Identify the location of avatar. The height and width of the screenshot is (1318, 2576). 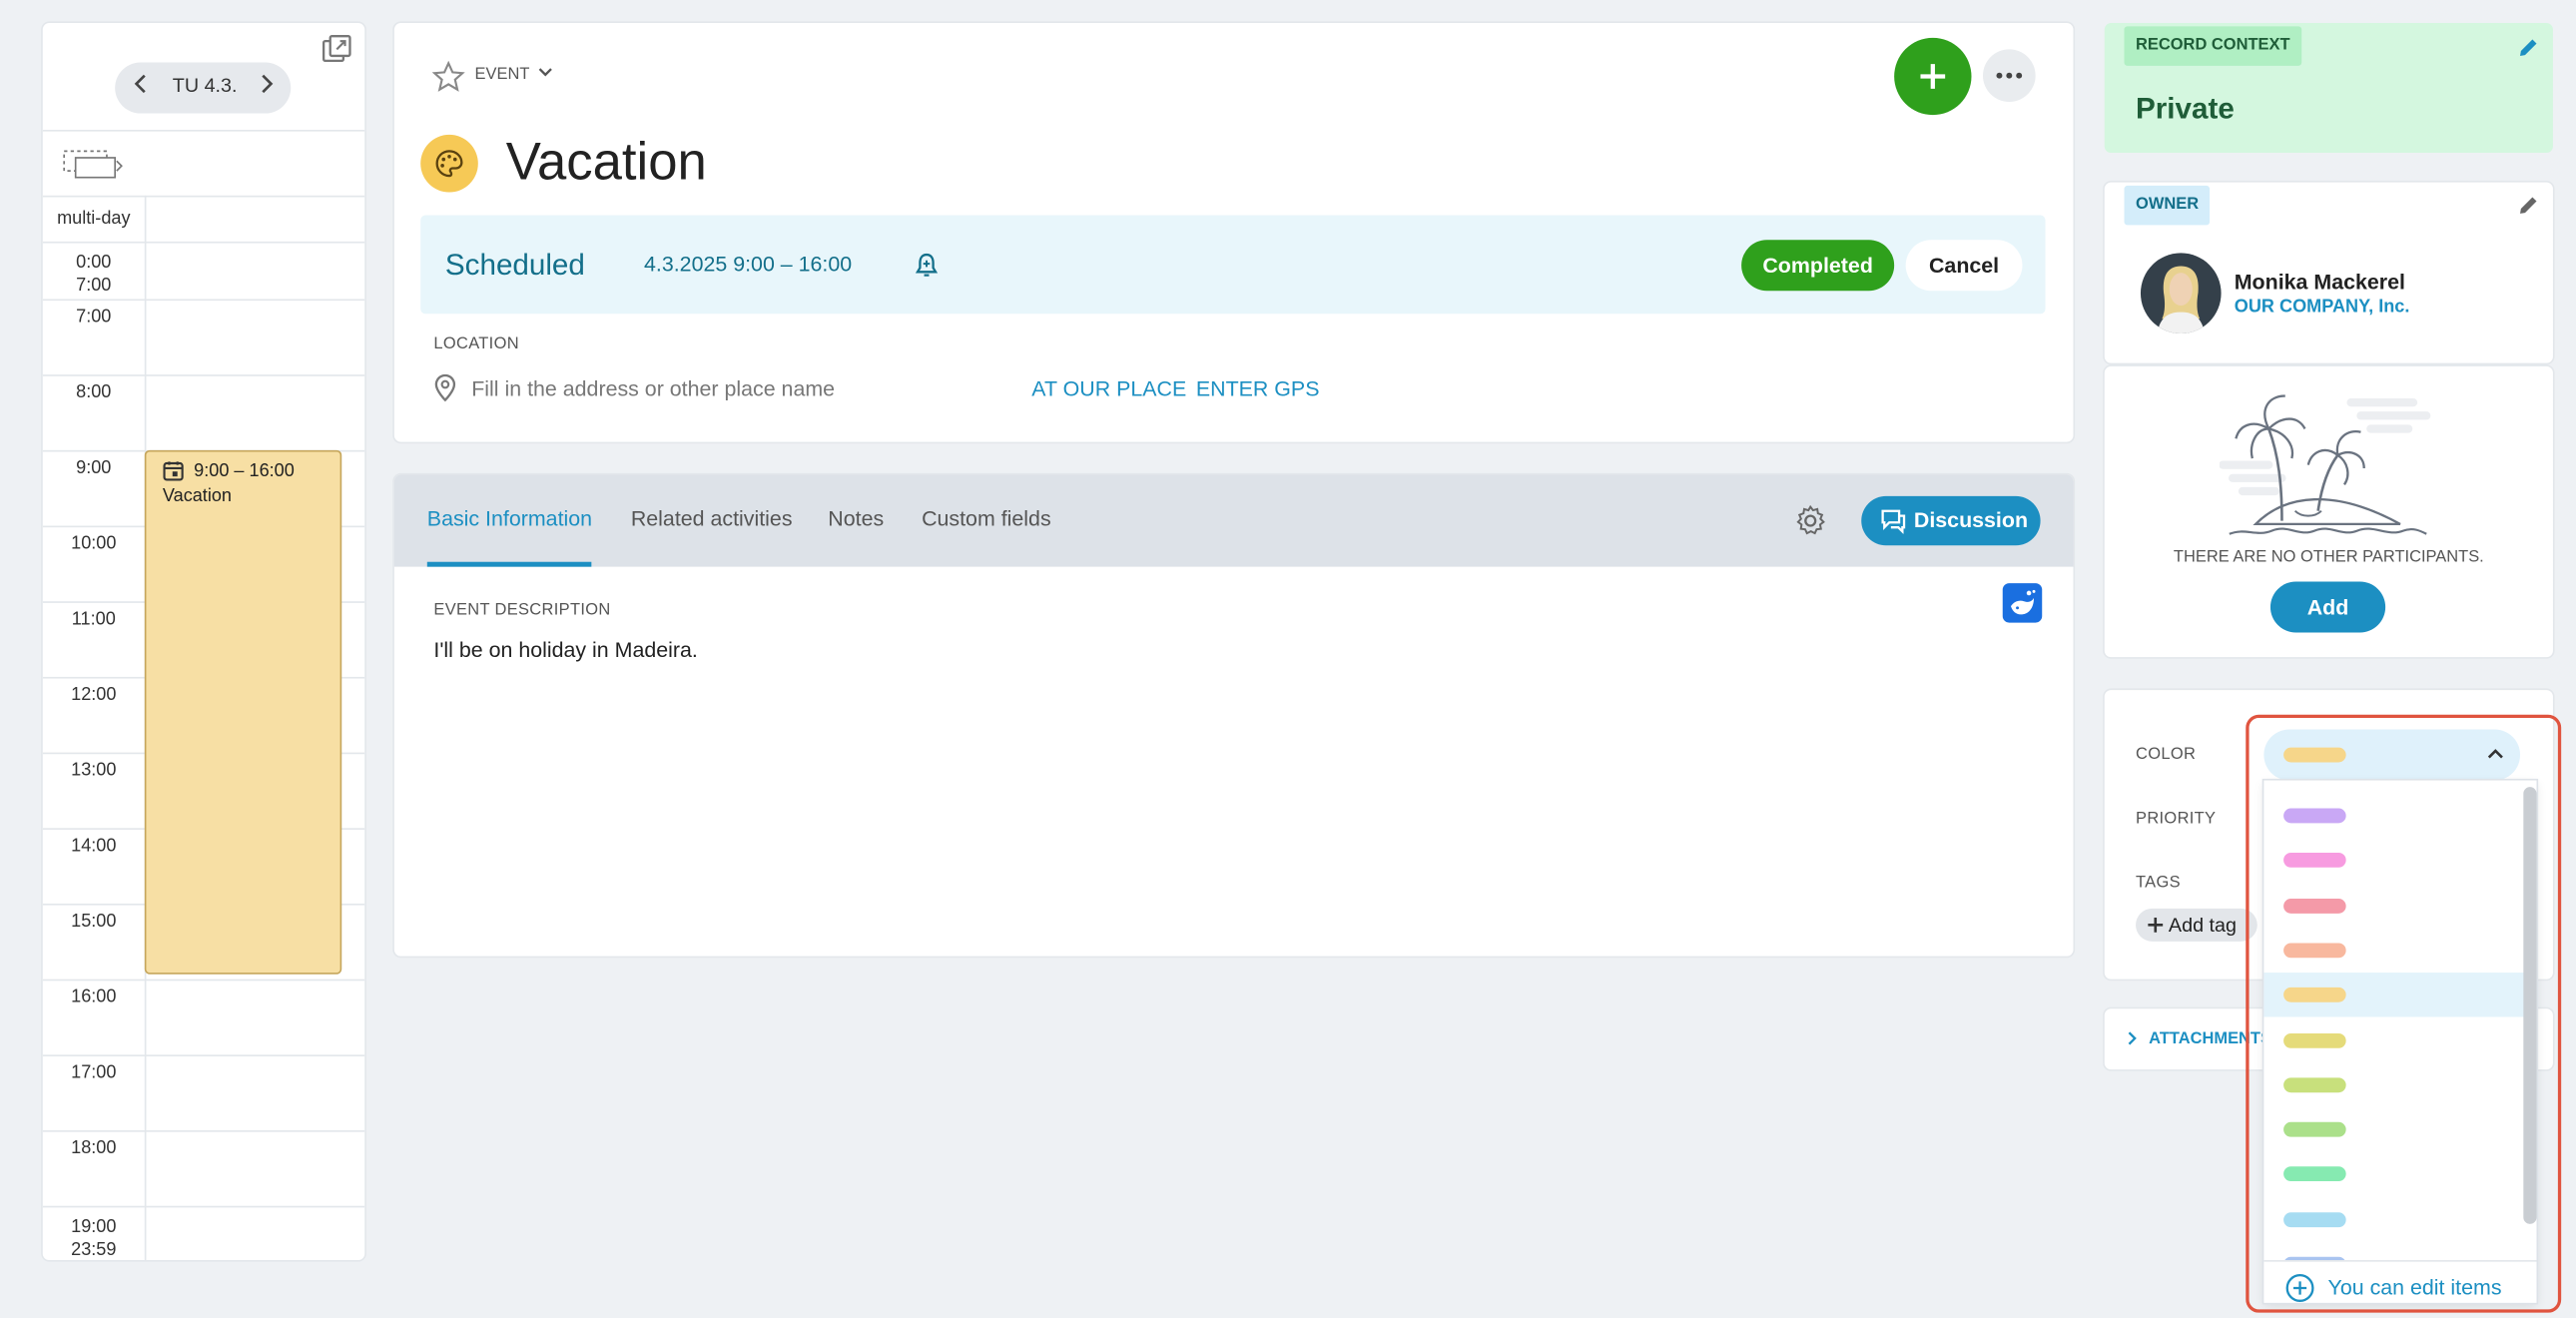
(2181, 293).